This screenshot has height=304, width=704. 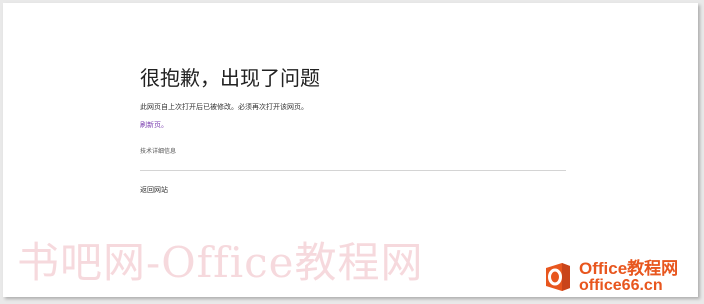 What do you see at coordinates (621, 285) in the screenshot?
I see `badge-domain: office66.cn` at bounding box center [621, 285].